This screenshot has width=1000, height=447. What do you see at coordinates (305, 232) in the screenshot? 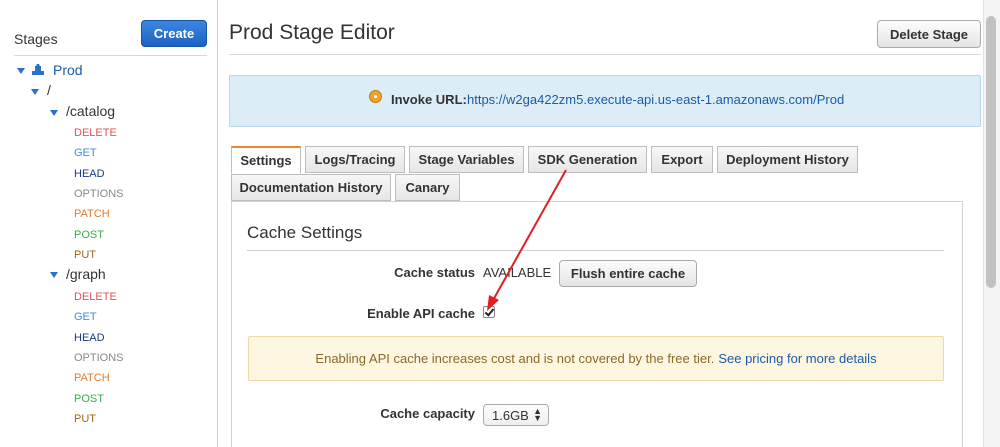
I see `cache-settings-heading: Cache Settings` at bounding box center [305, 232].